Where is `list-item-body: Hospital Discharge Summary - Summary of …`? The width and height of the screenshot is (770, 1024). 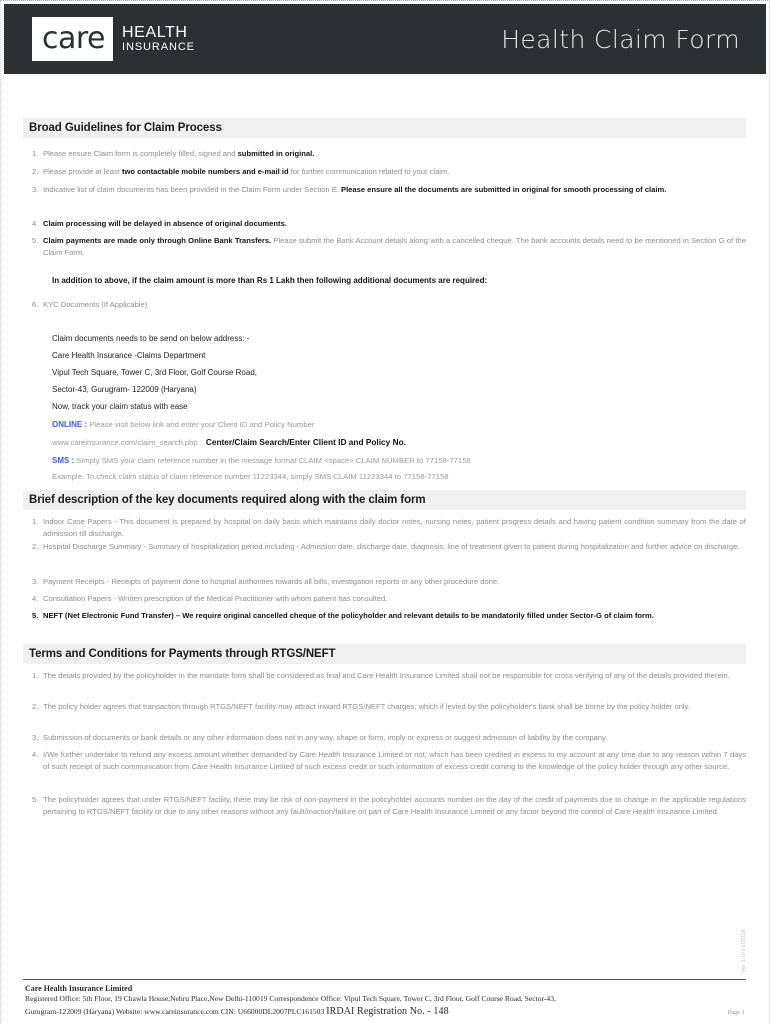 list-item-body: Hospital Discharge Summary - Summary of … is located at coordinates (391, 546).